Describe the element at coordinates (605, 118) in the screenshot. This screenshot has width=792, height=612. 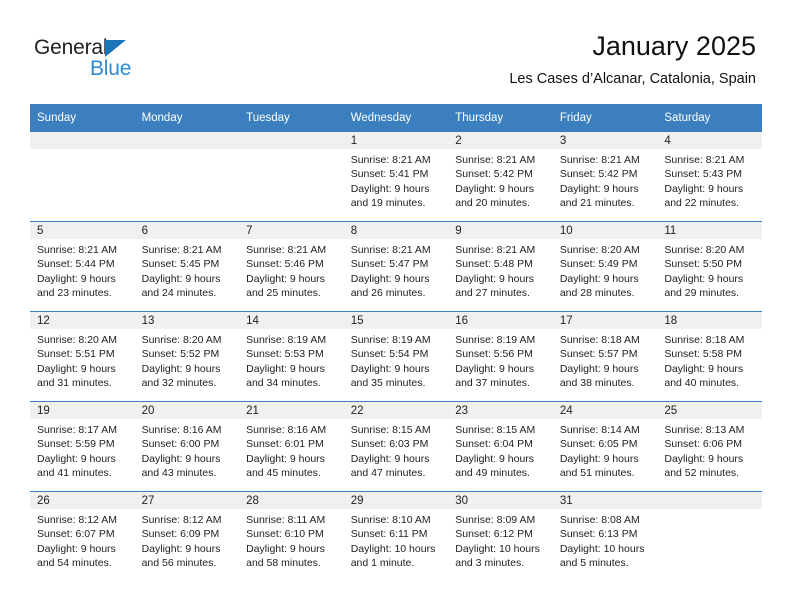
I see `weekday-header-friday: Friday` at that location.